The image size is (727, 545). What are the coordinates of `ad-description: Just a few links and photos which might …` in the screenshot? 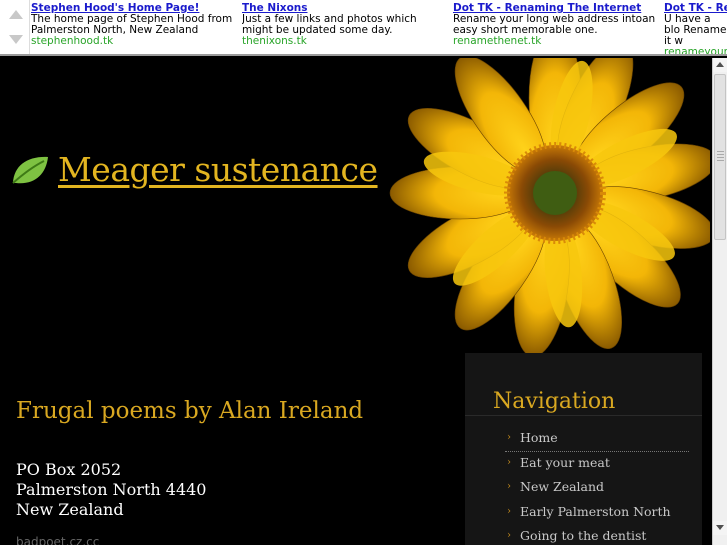 It's located at (329, 24).